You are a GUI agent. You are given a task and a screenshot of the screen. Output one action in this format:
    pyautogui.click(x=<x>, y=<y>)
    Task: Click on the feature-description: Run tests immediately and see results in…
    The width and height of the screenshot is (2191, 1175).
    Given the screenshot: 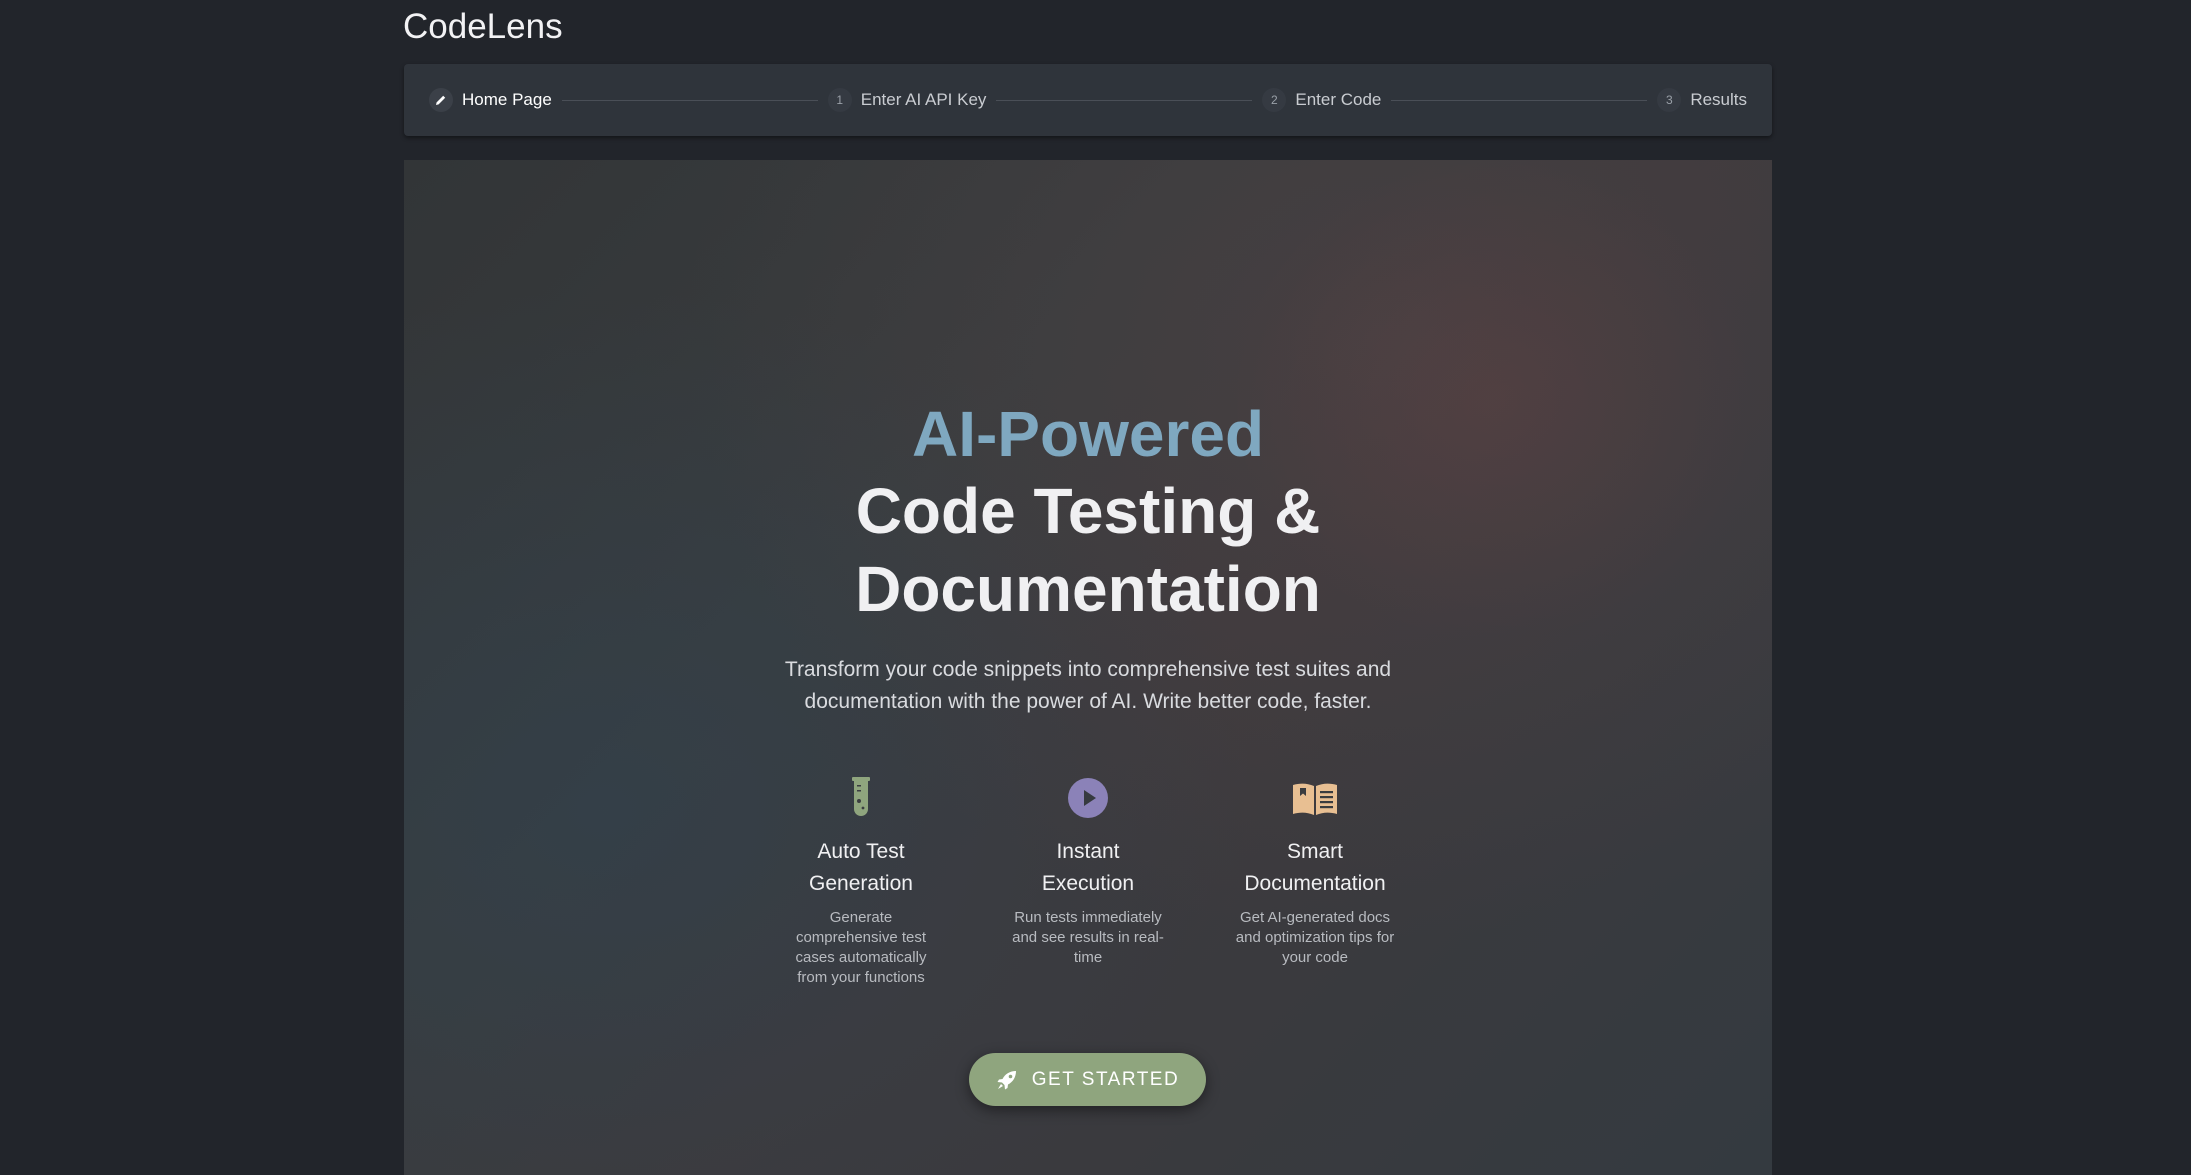 What is the action you would take?
    pyautogui.click(x=1088, y=937)
    